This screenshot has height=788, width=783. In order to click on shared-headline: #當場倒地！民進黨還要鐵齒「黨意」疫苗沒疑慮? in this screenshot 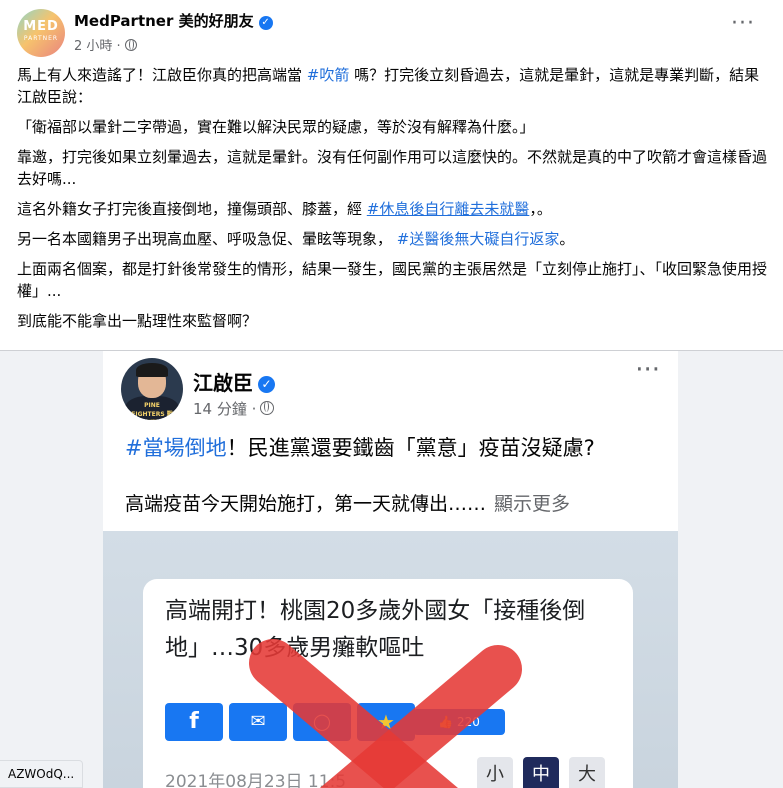, I will do `click(360, 448)`.